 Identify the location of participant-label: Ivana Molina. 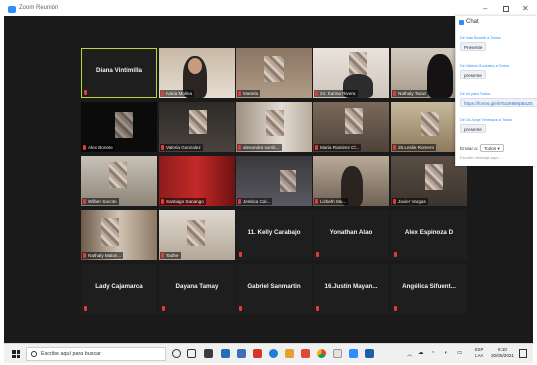
(177, 93).